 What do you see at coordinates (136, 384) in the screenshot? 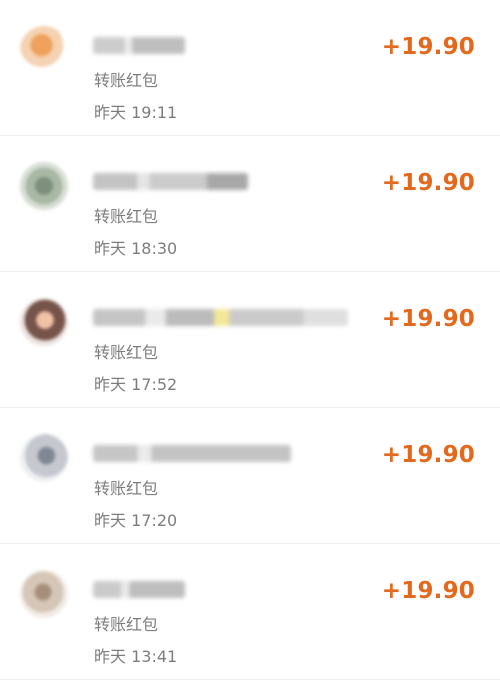
I see `transaction-time: 昨天 17:52` at bounding box center [136, 384].